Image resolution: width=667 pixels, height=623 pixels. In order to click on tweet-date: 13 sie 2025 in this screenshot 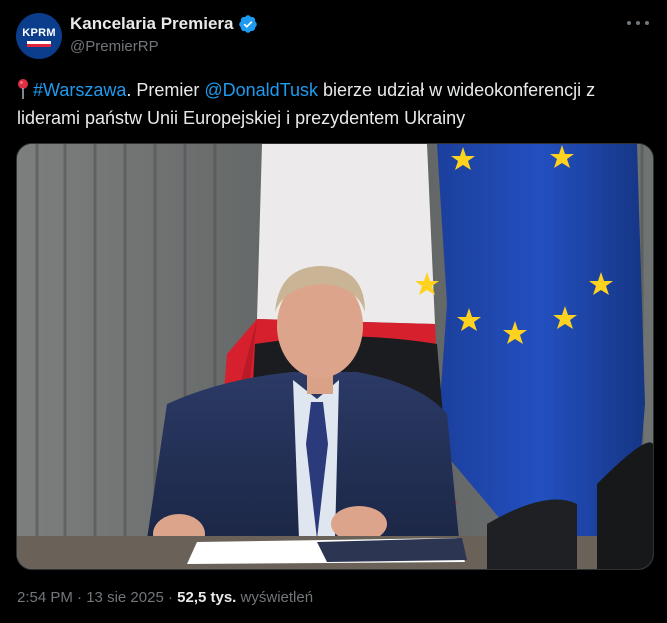, I will do `click(125, 597)`.